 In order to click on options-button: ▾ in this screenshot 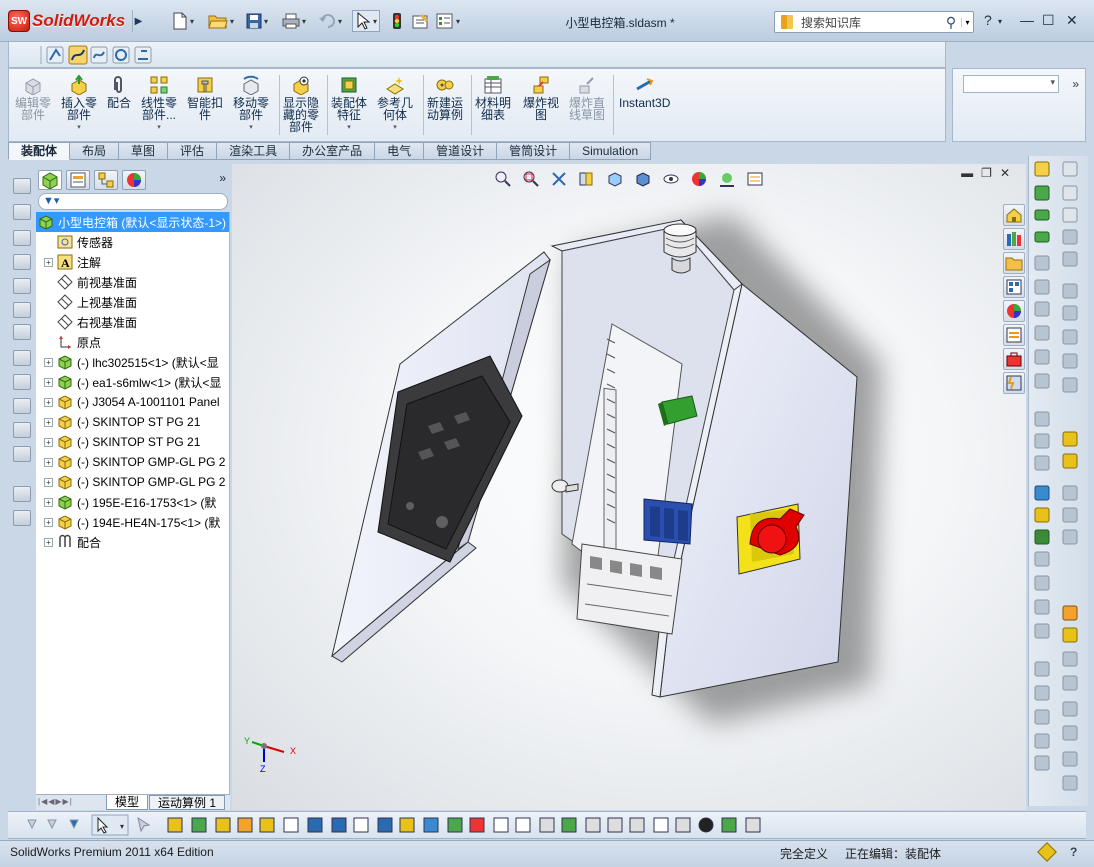, I will do `click(448, 21)`.